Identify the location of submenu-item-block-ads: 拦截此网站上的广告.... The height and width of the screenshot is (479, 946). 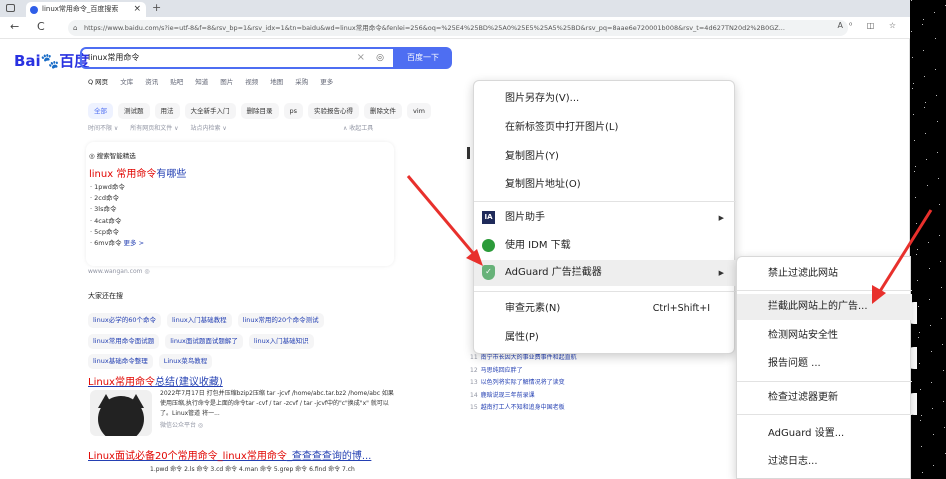
(824, 307).